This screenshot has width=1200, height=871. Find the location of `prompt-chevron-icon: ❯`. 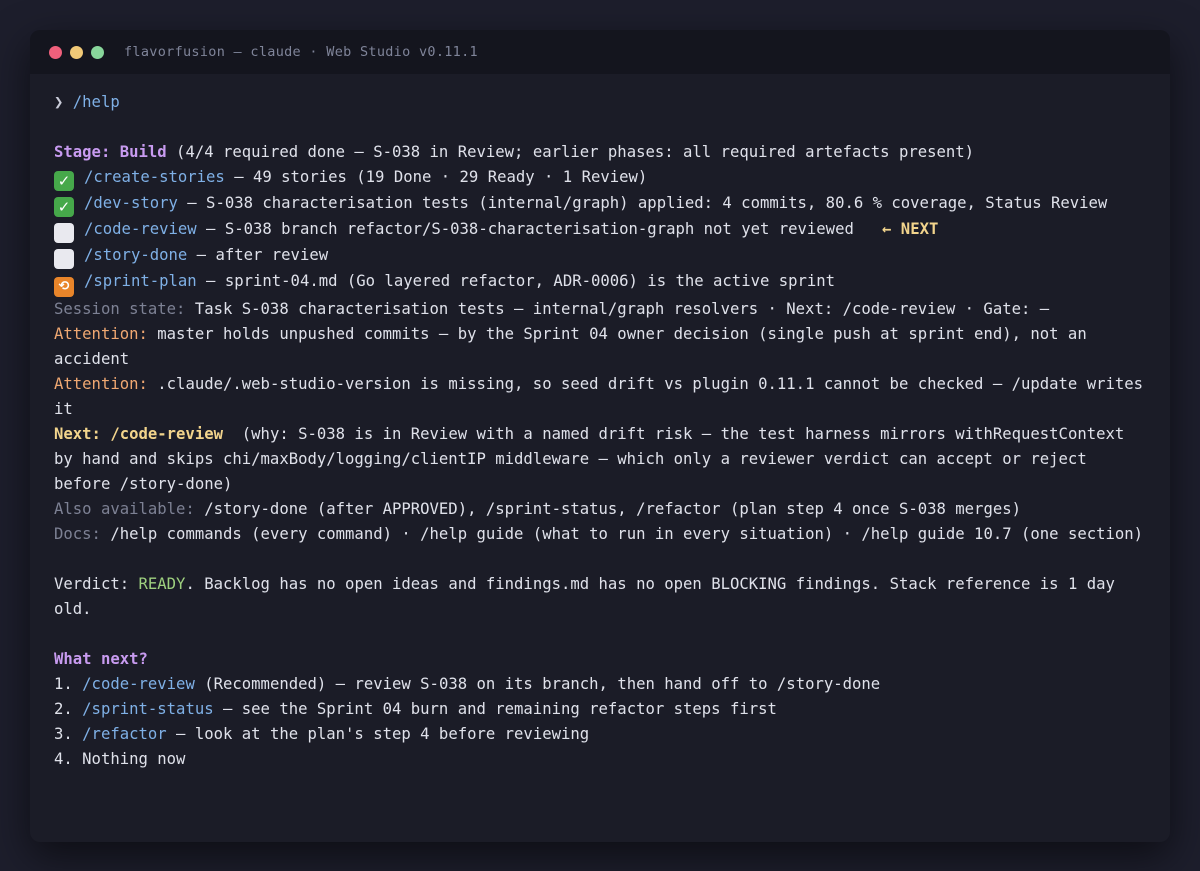

prompt-chevron-icon: ❯ is located at coordinates (59, 102).